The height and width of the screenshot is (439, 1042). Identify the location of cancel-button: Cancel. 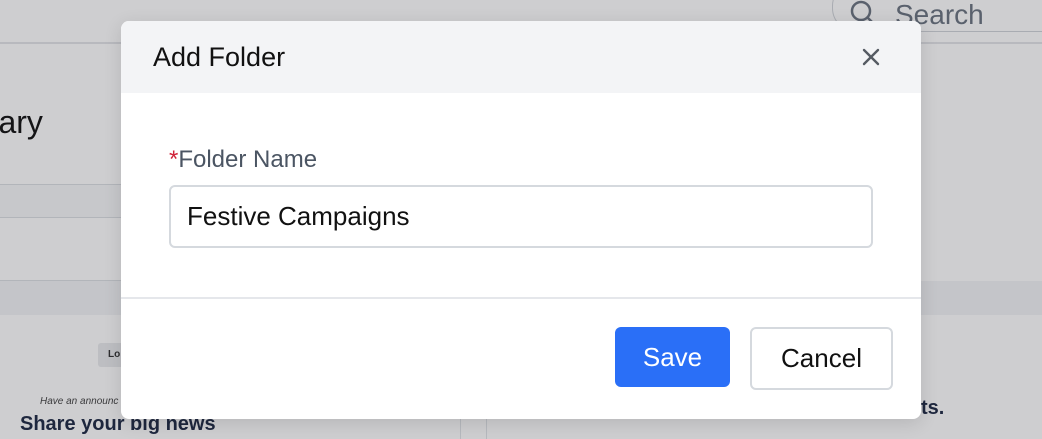
(821, 358).